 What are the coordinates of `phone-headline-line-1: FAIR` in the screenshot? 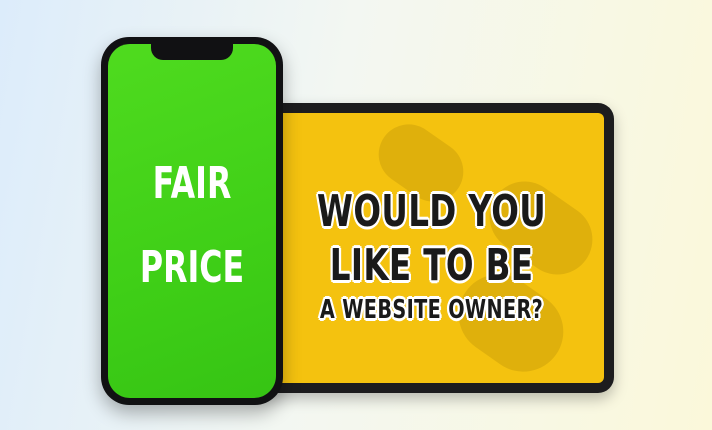 It's located at (192, 183).